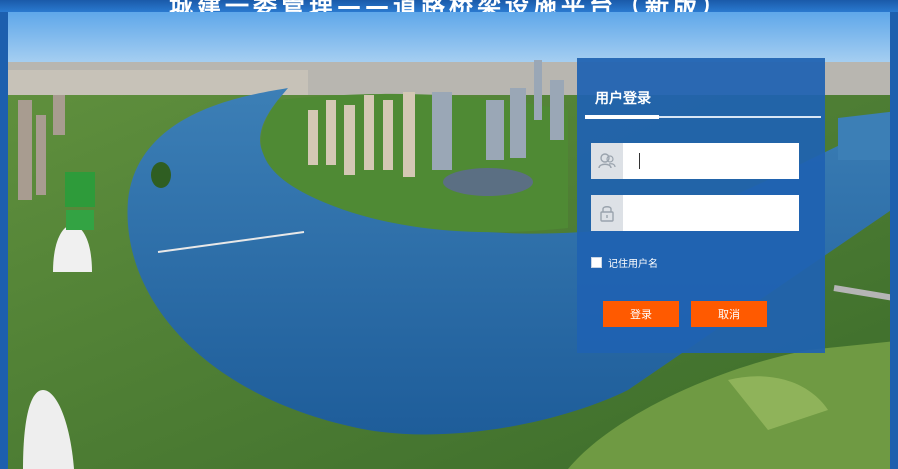  What do you see at coordinates (622, 117) in the screenshot?
I see `title-underline` at bounding box center [622, 117].